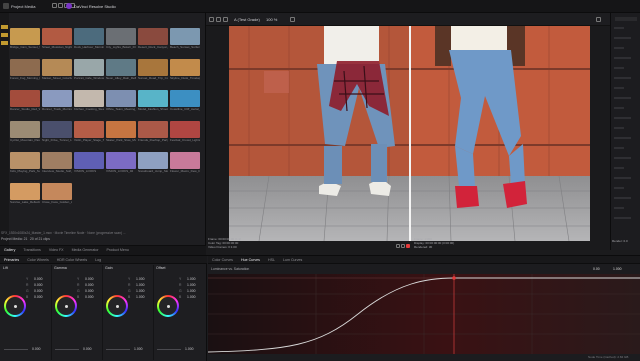 This screenshot has width=640, height=361. What do you see at coordinates (603, 269) in the screenshot?
I see `curves-value-1: 0.00` at bounding box center [603, 269].